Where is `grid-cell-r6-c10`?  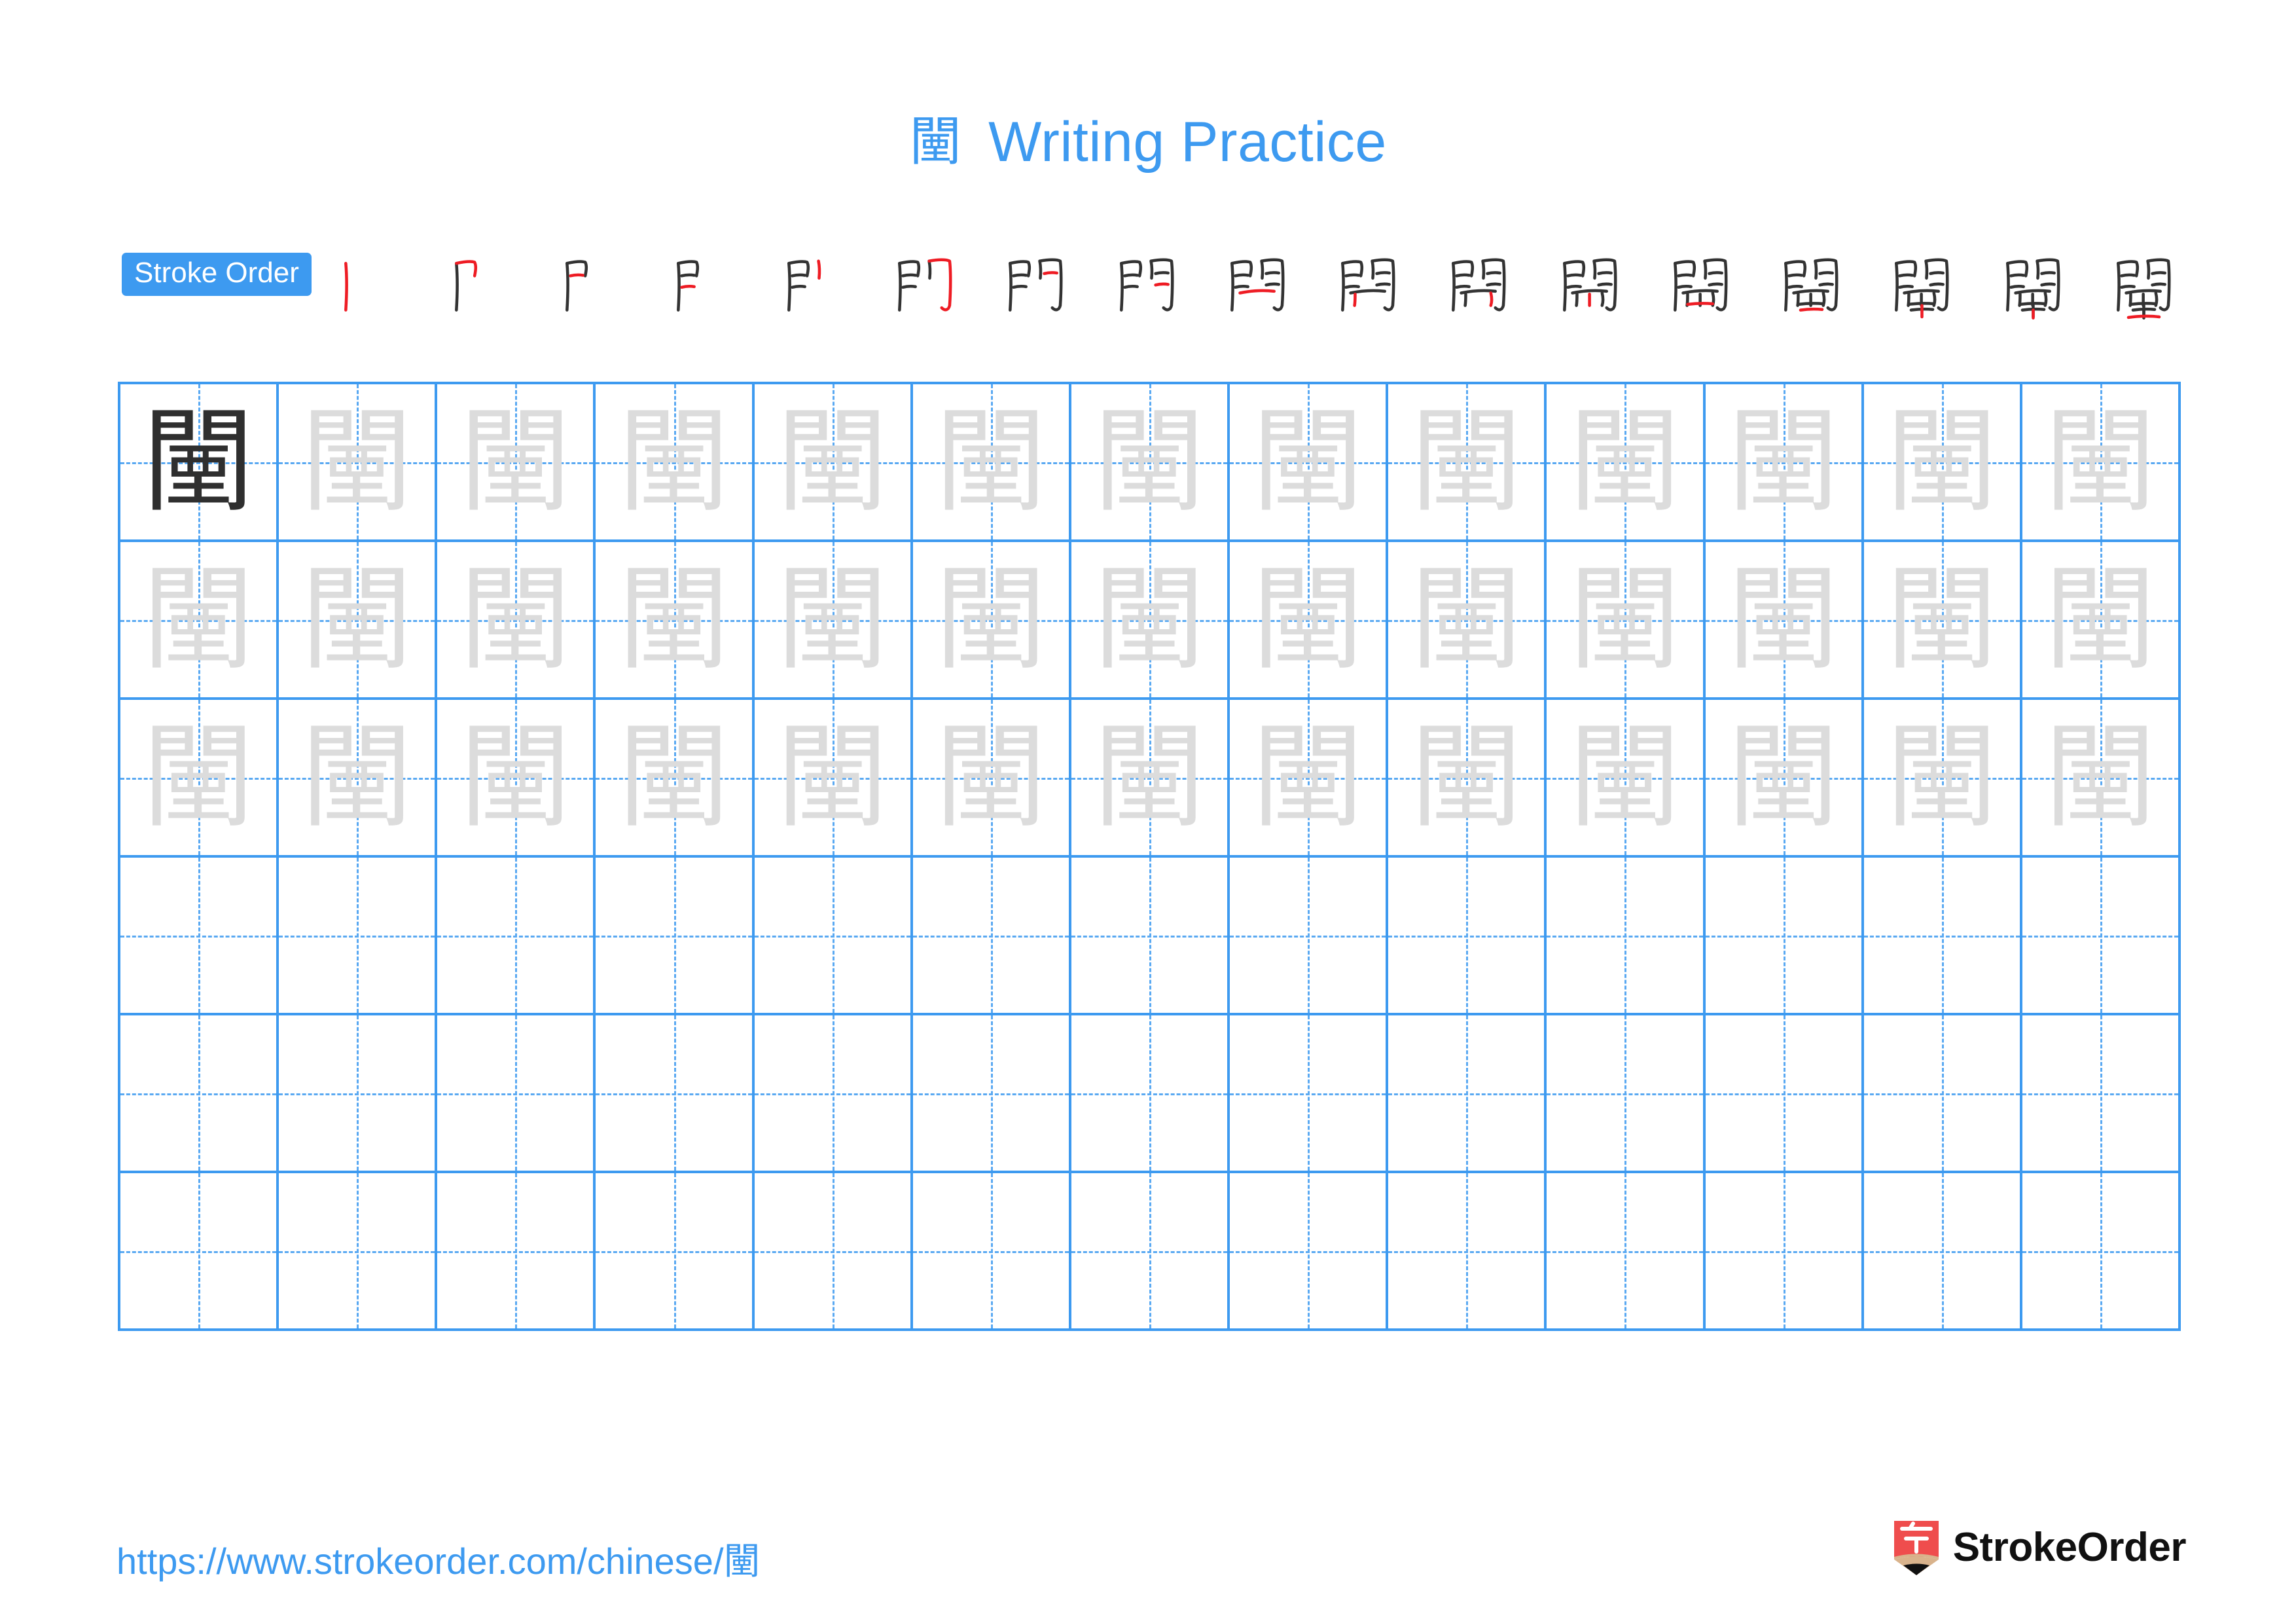 grid-cell-r6-c10 is located at coordinates (1626, 1250).